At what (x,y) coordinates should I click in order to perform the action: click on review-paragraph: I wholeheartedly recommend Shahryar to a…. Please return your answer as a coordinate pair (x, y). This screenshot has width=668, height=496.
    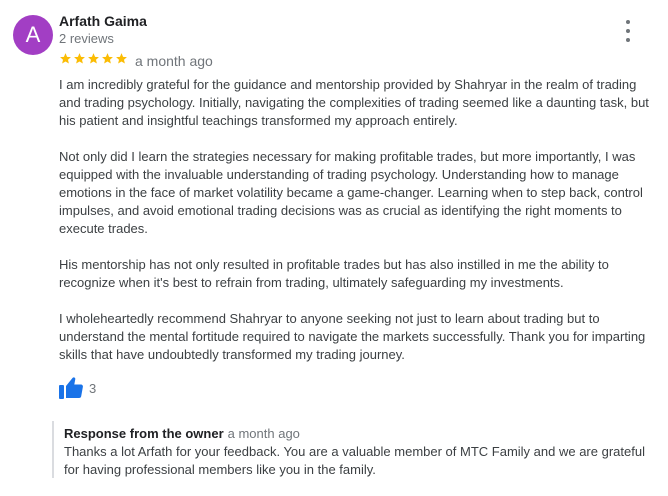
    Looking at the image, I should click on (352, 336).